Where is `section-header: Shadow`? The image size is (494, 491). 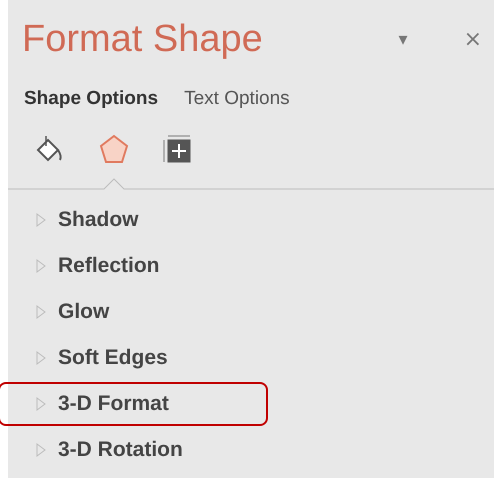 section-header: Shadow is located at coordinates (98, 220).